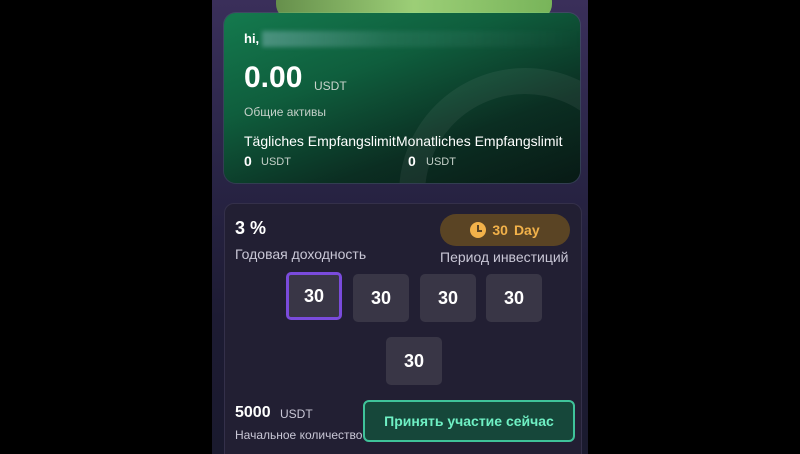  Describe the element at coordinates (299, 435) in the screenshot. I see `initial-amount-label: Начальное количество` at that location.